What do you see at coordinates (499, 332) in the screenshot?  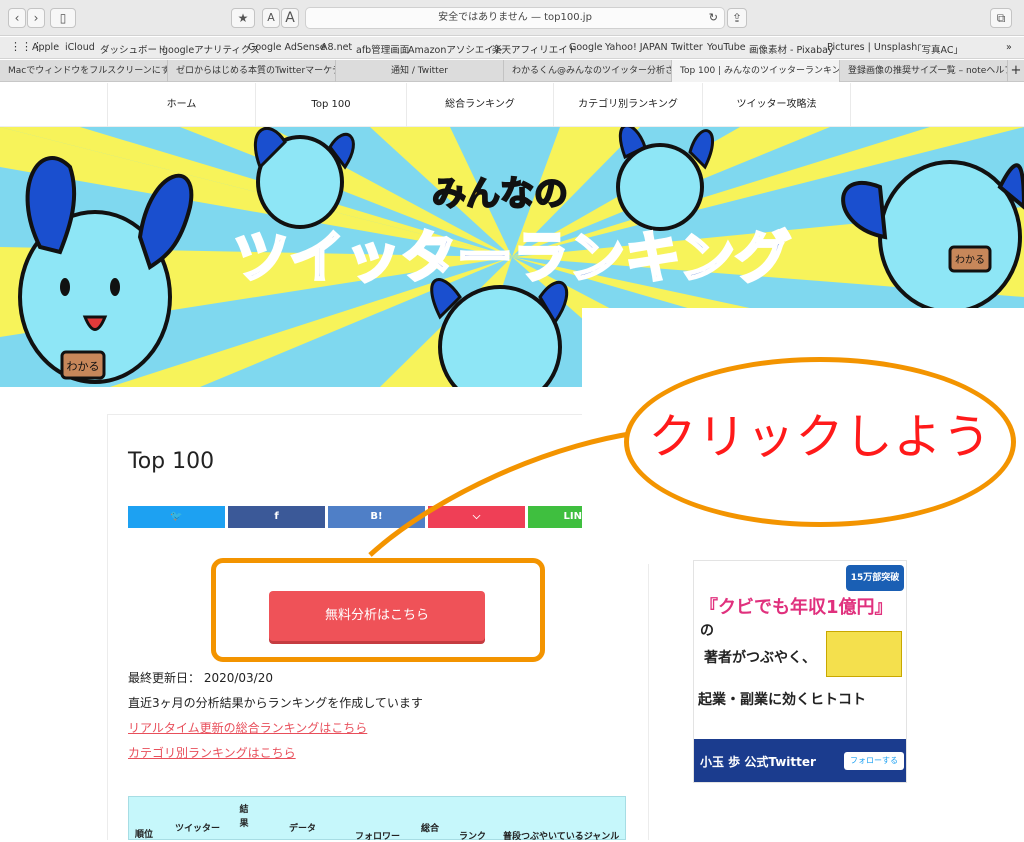 I see `mascot-bottom` at bounding box center [499, 332].